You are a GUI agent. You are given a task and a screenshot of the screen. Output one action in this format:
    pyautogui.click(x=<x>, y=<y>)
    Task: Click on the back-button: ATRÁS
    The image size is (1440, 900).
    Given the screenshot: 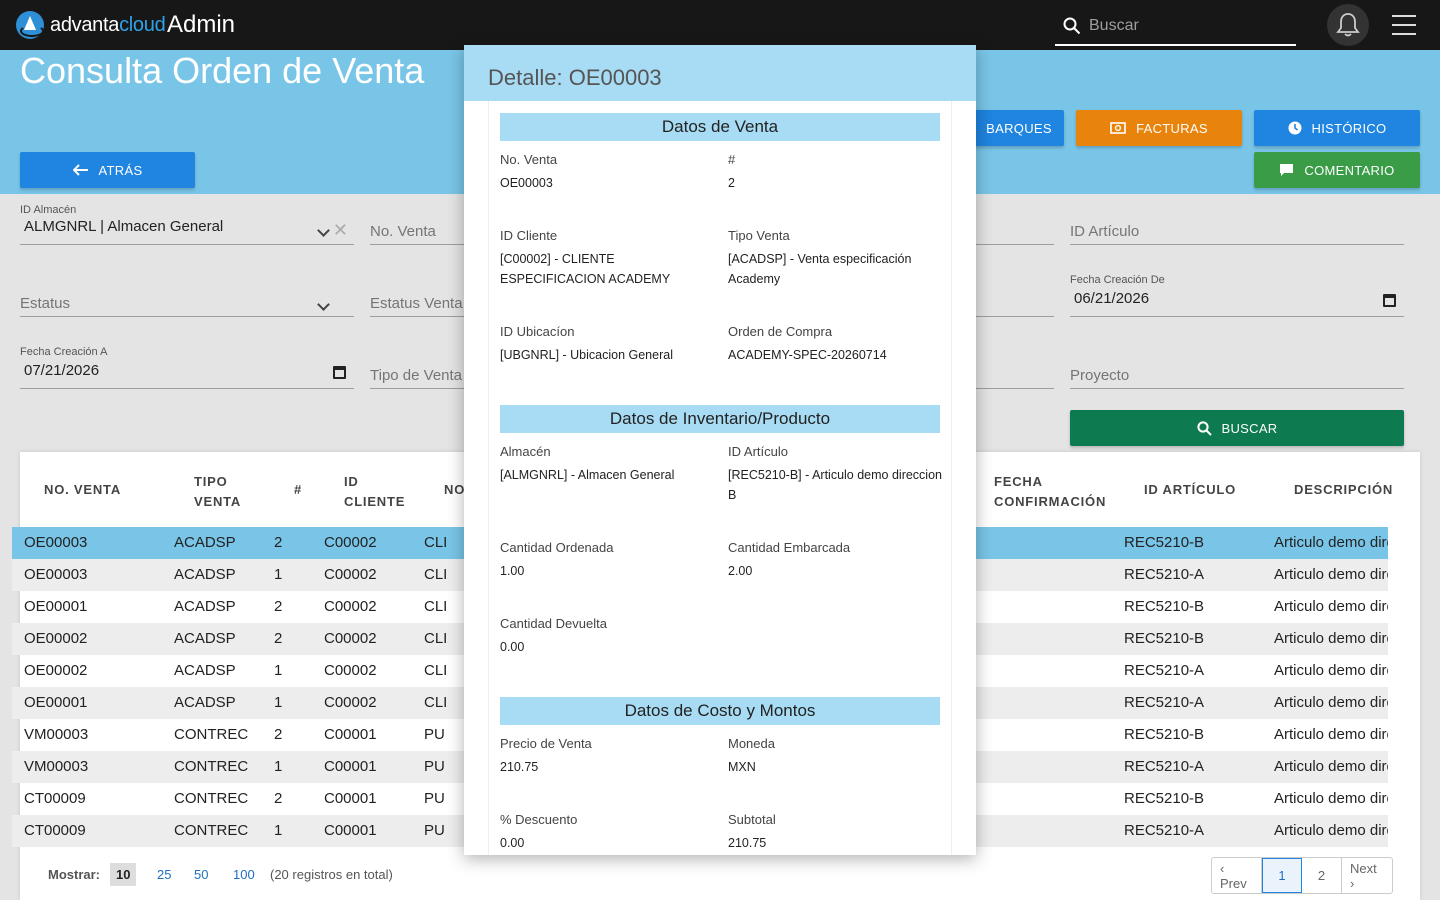 What is the action you would take?
    pyautogui.click(x=107, y=170)
    